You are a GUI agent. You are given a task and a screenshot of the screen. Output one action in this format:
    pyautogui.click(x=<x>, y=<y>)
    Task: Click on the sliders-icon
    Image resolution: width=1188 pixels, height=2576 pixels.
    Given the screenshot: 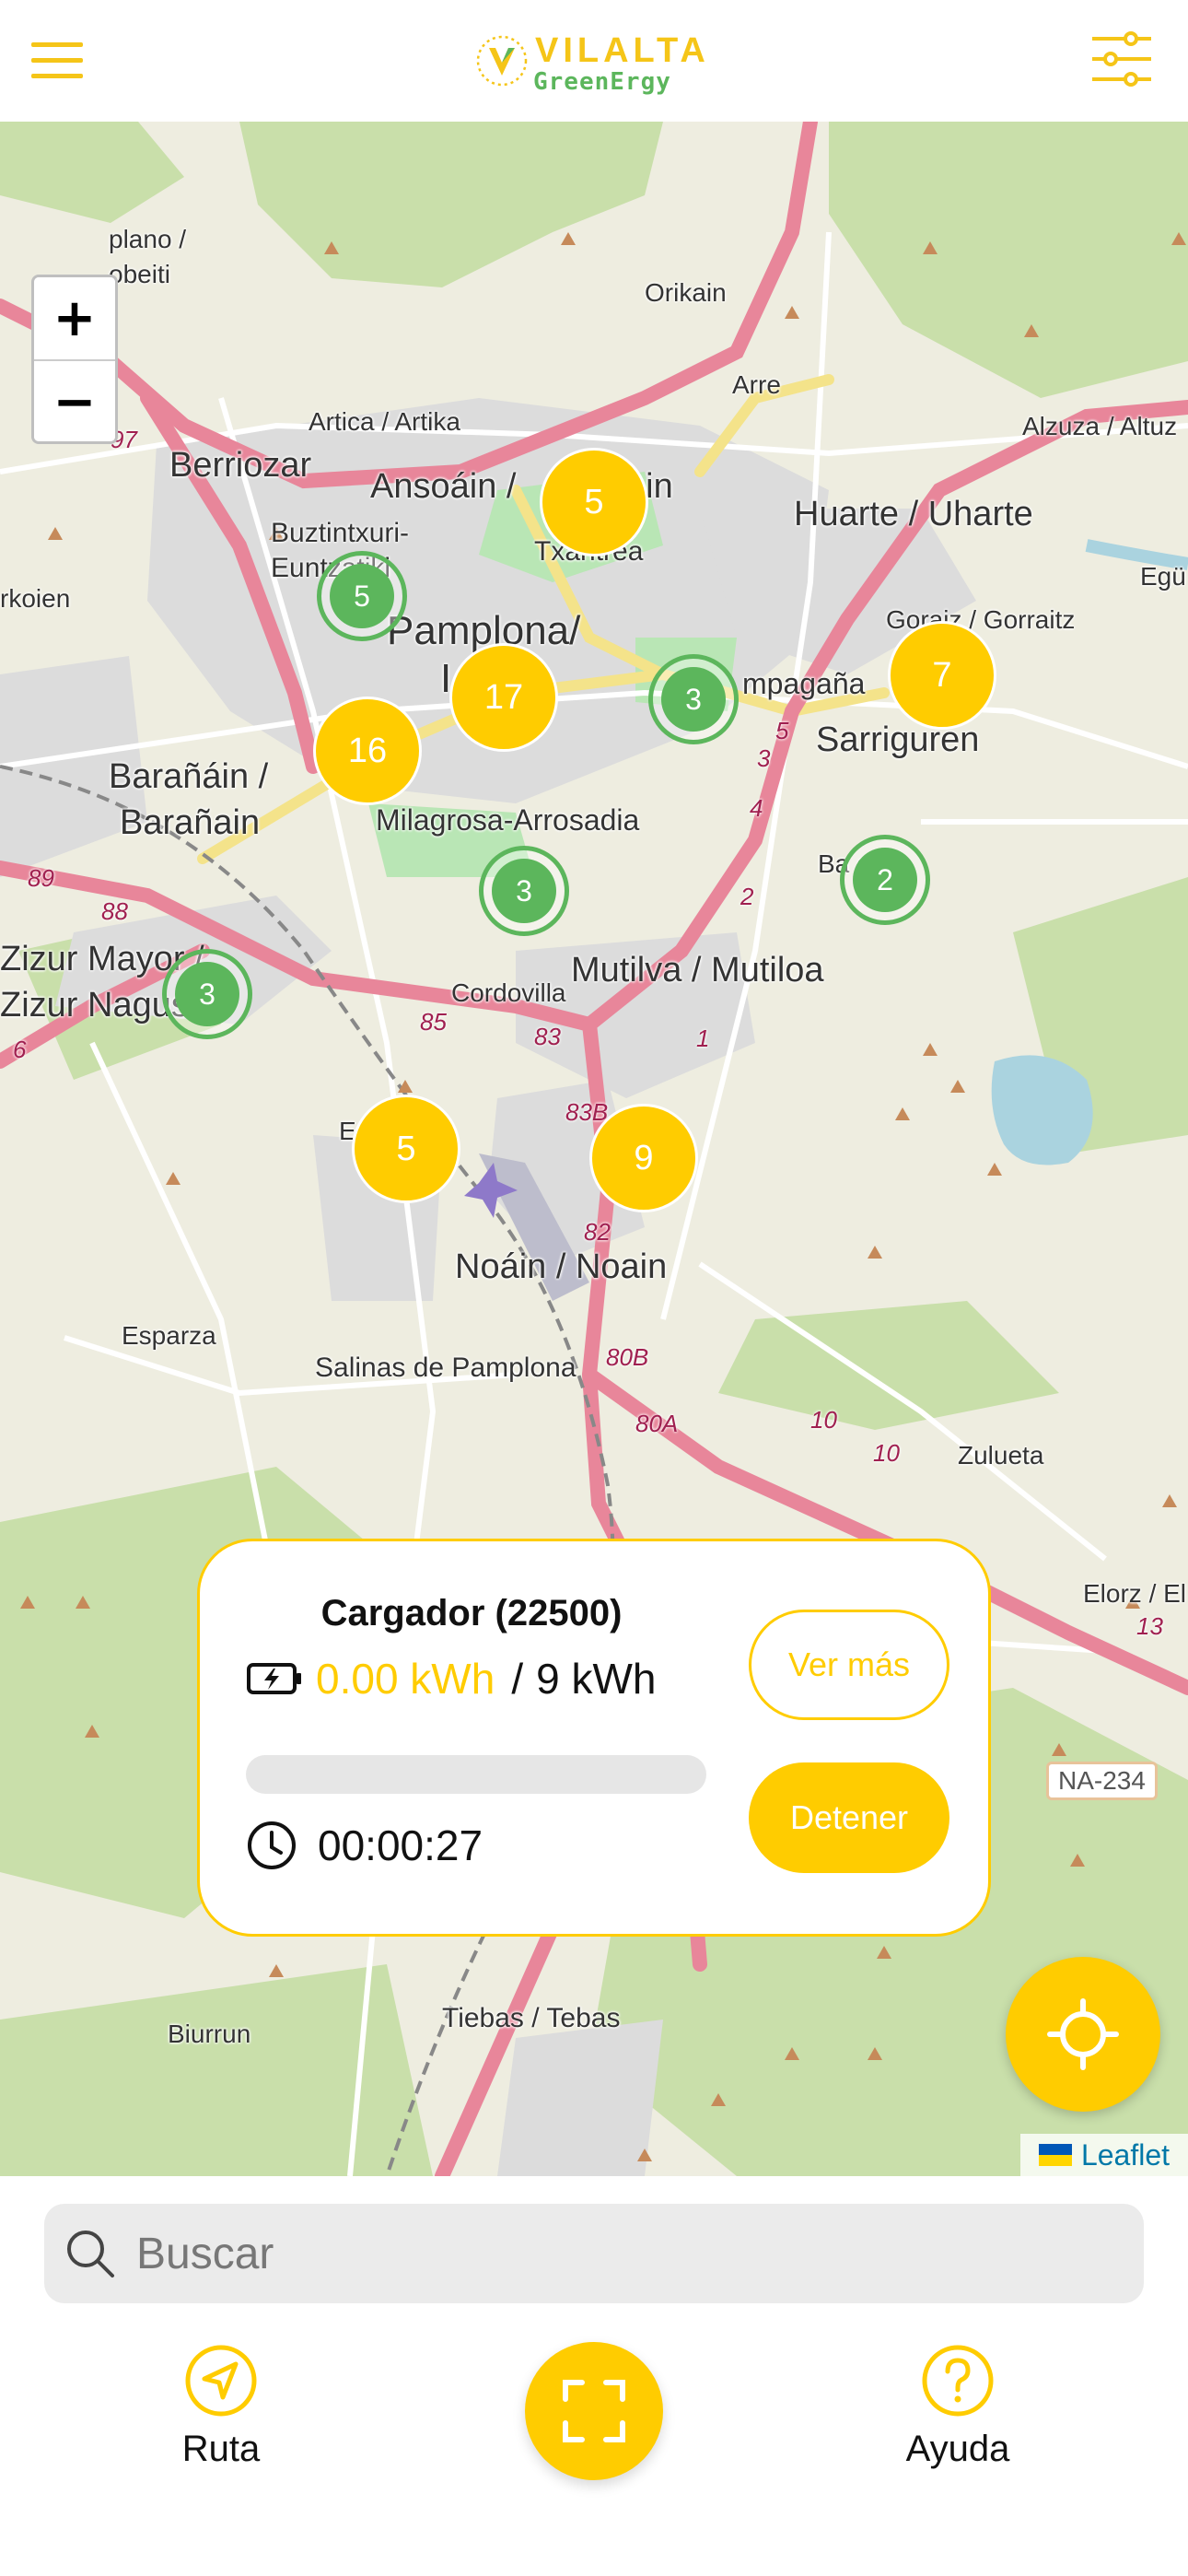 What is the action you would take?
    pyautogui.click(x=1121, y=59)
    